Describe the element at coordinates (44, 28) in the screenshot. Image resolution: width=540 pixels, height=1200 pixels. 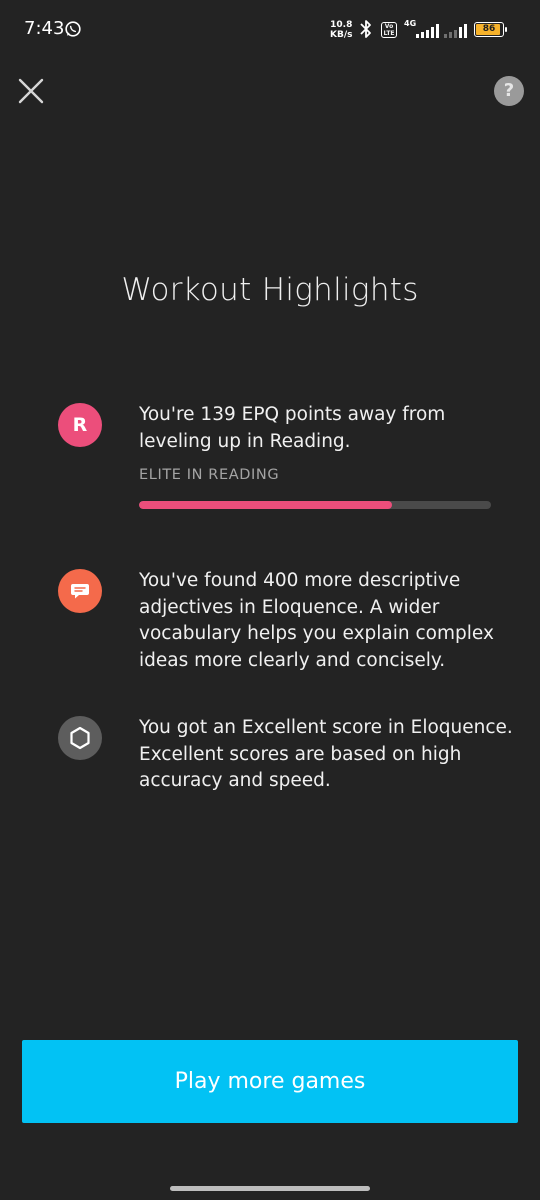
I see `status-time: 7:43` at that location.